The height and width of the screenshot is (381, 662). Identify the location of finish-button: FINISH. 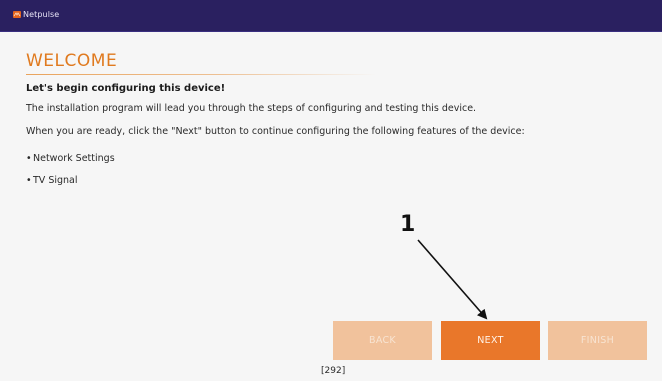
(597, 340).